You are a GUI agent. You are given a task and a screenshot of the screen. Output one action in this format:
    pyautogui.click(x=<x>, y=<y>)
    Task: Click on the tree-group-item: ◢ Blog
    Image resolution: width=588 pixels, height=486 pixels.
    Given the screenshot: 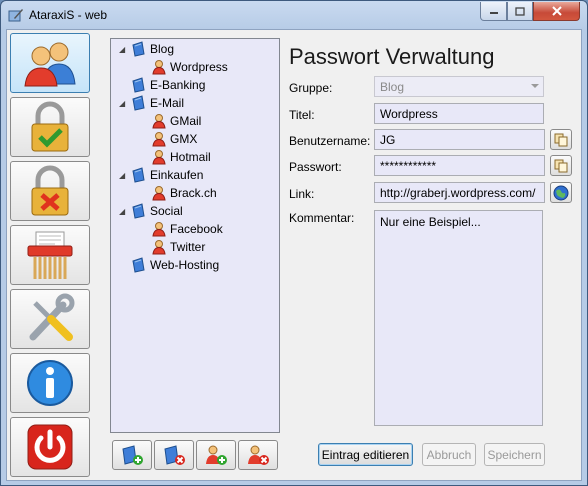 What is the action you would take?
    pyautogui.click(x=146, y=49)
    